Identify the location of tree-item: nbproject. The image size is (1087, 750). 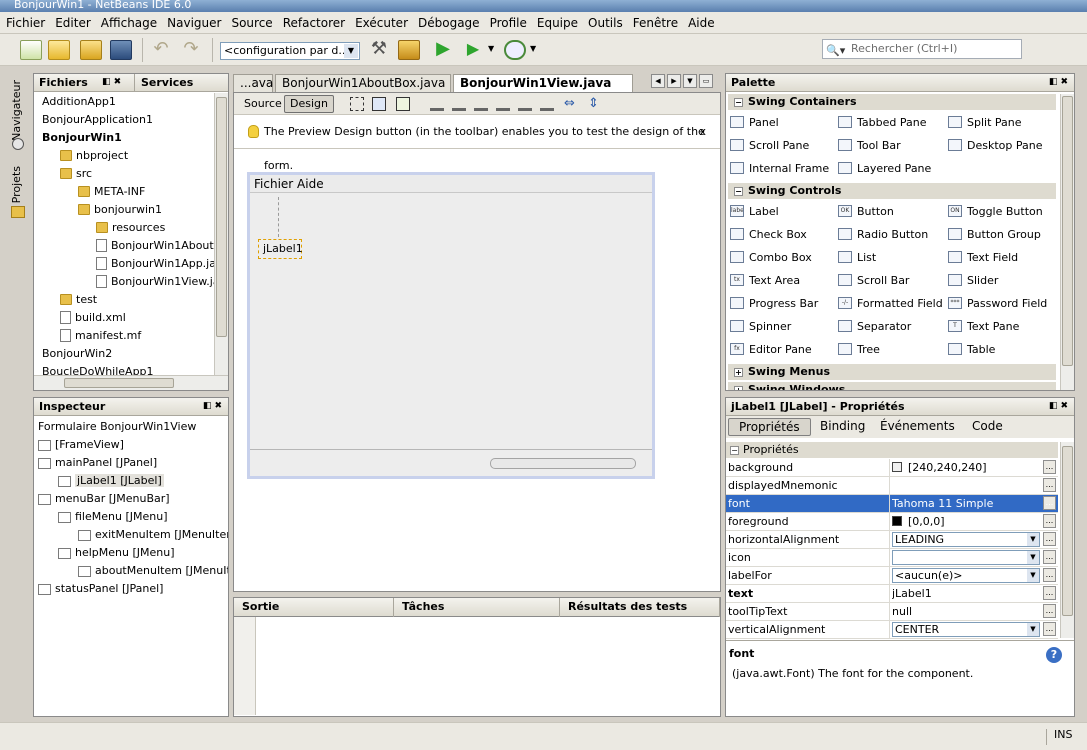
(94, 156).